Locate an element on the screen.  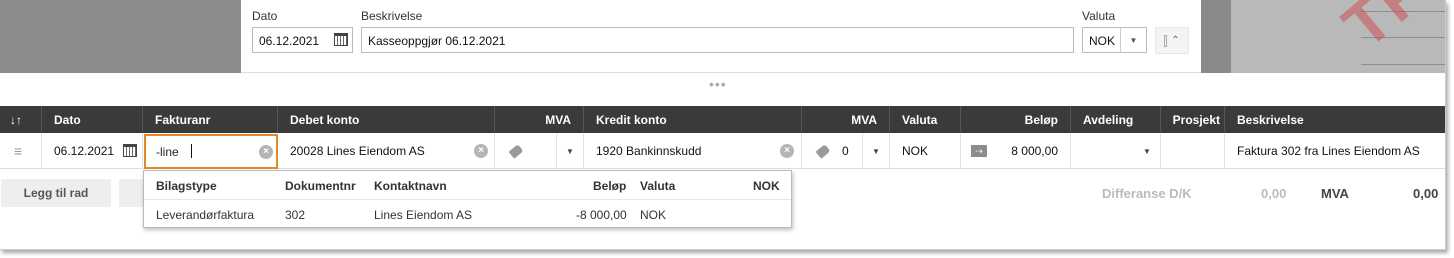
dropdown-header-currency: Valuta is located at coordinates (658, 186).